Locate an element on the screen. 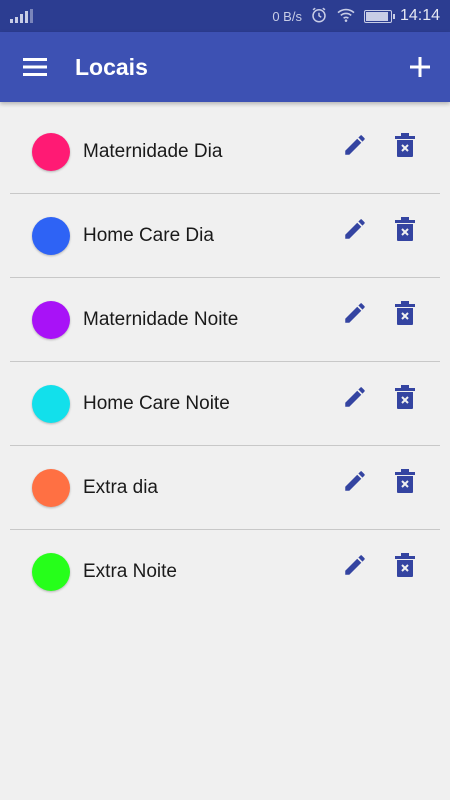 This screenshot has height=800, width=450. clock: 14:14 is located at coordinates (419, 15).